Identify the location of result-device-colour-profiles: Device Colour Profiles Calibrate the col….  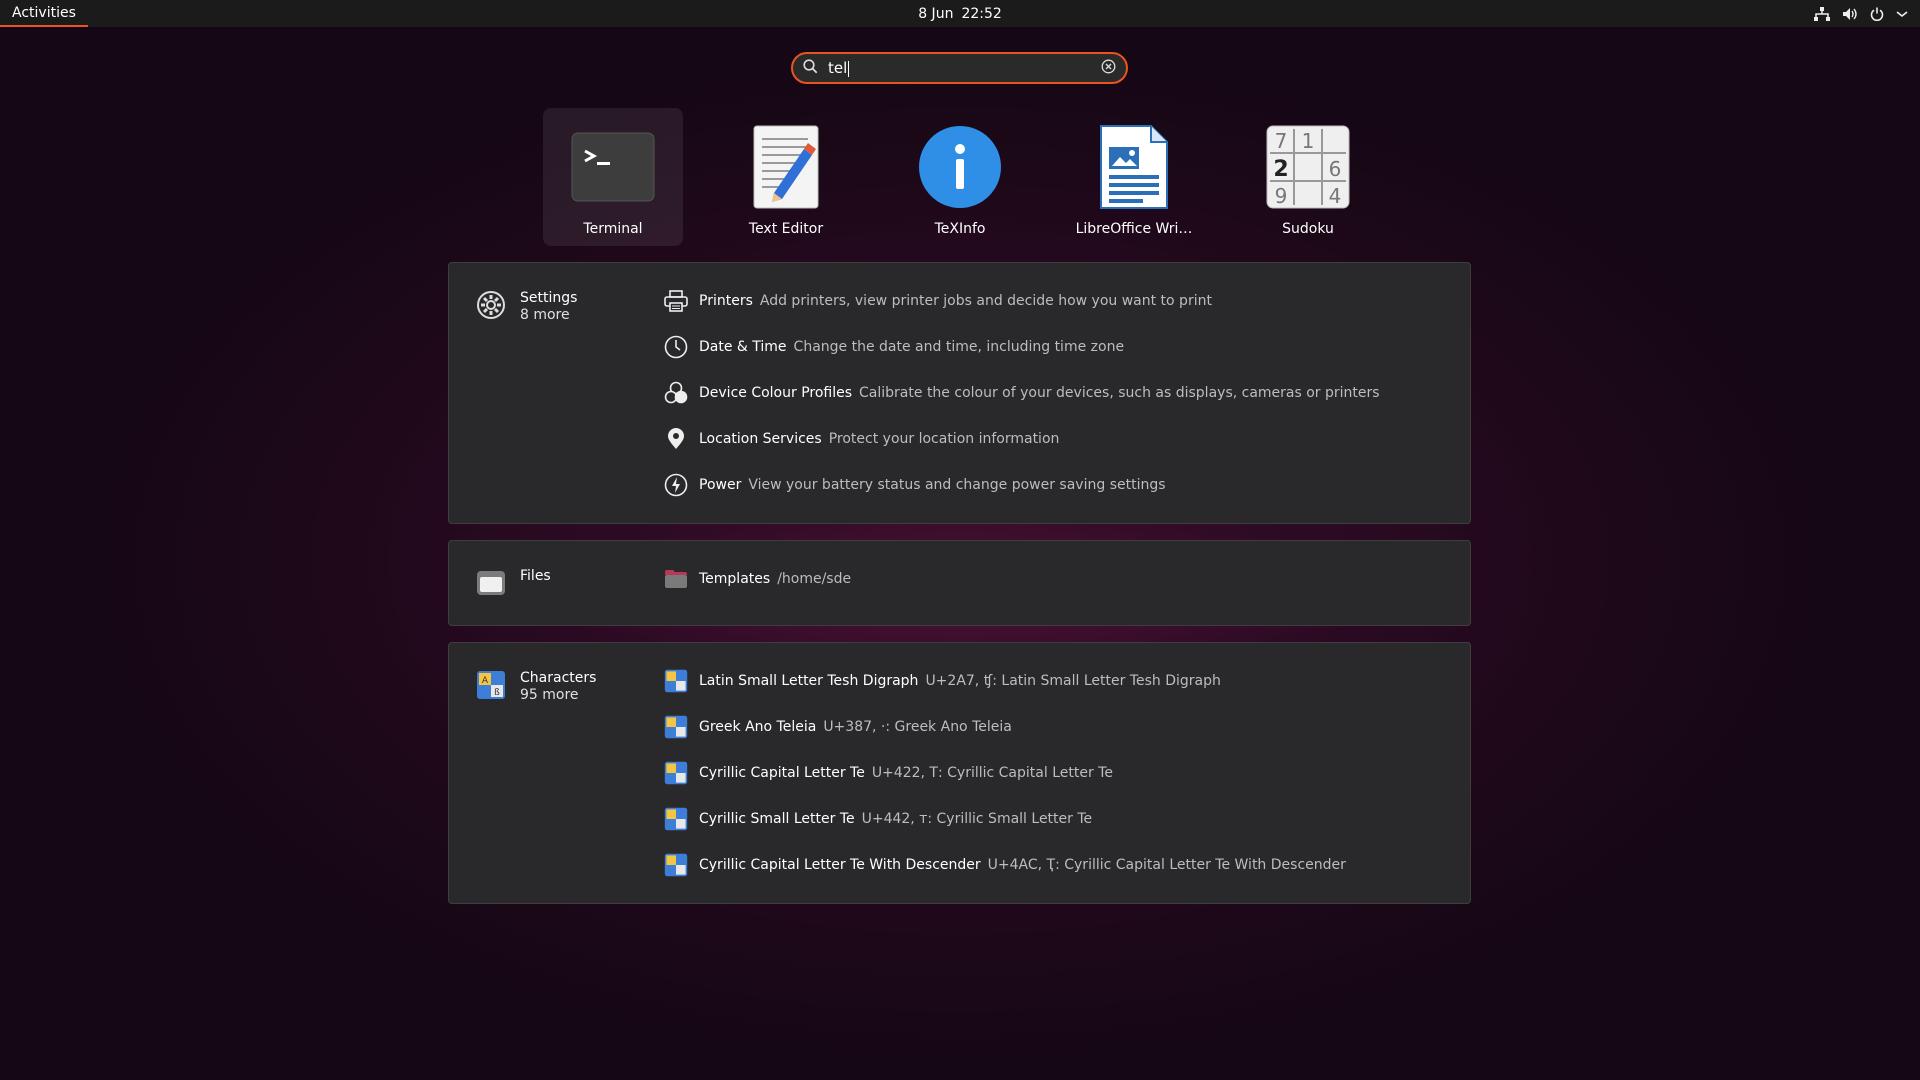
(1021, 393).